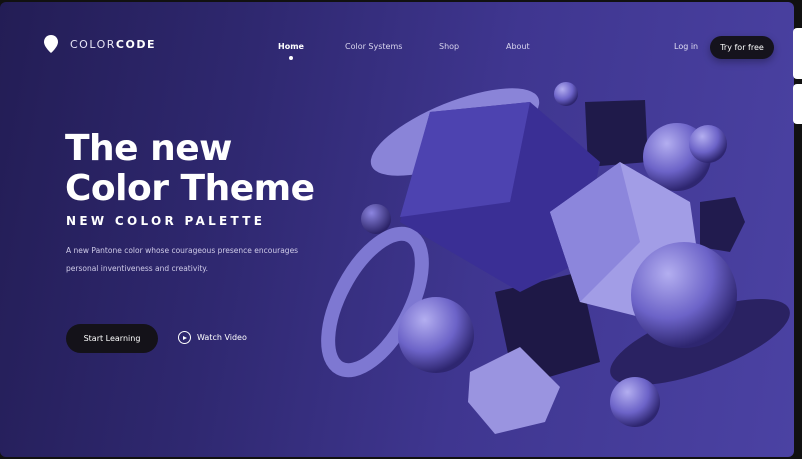 This screenshot has height=459, width=802. I want to click on nav-color-systems: Color Systems, so click(373, 46).